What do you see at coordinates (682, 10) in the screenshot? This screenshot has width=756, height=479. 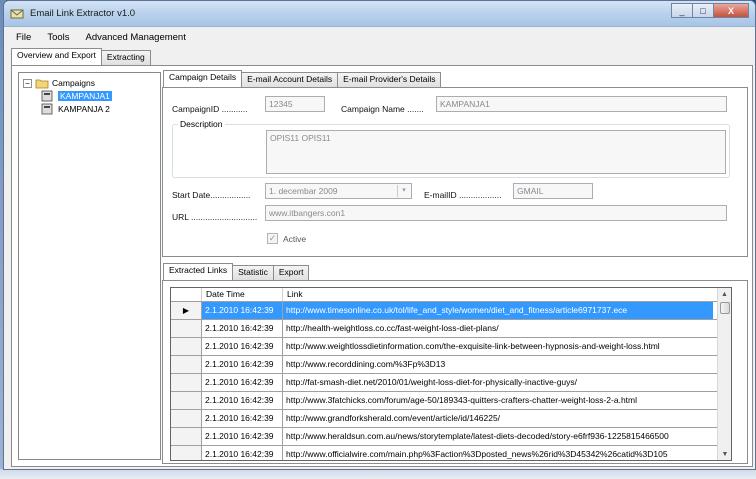 I see `minimize-button: _` at bounding box center [682, 10].